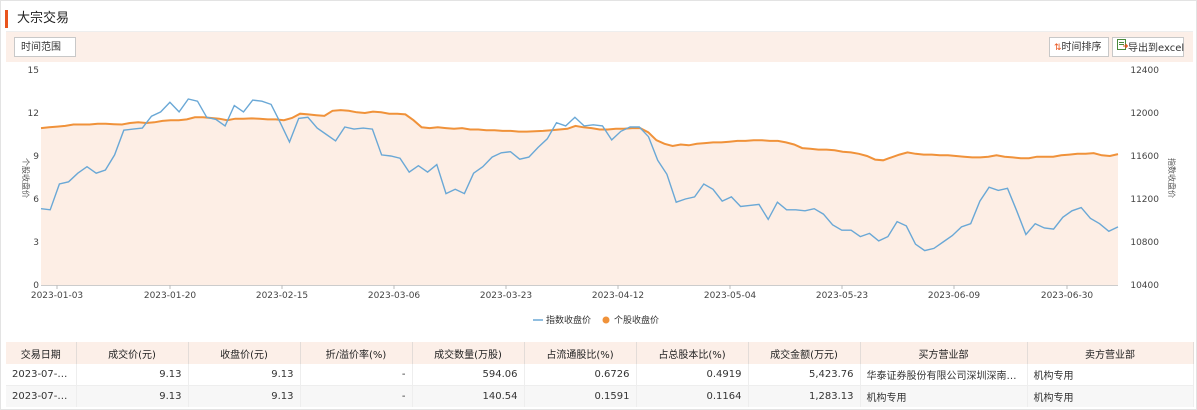 This screenshot has height=410, width=1197. Describe the element at coordinates (1058, 48) in the screenshot. I see `sort-arrows-icon: ⇅` at that location.